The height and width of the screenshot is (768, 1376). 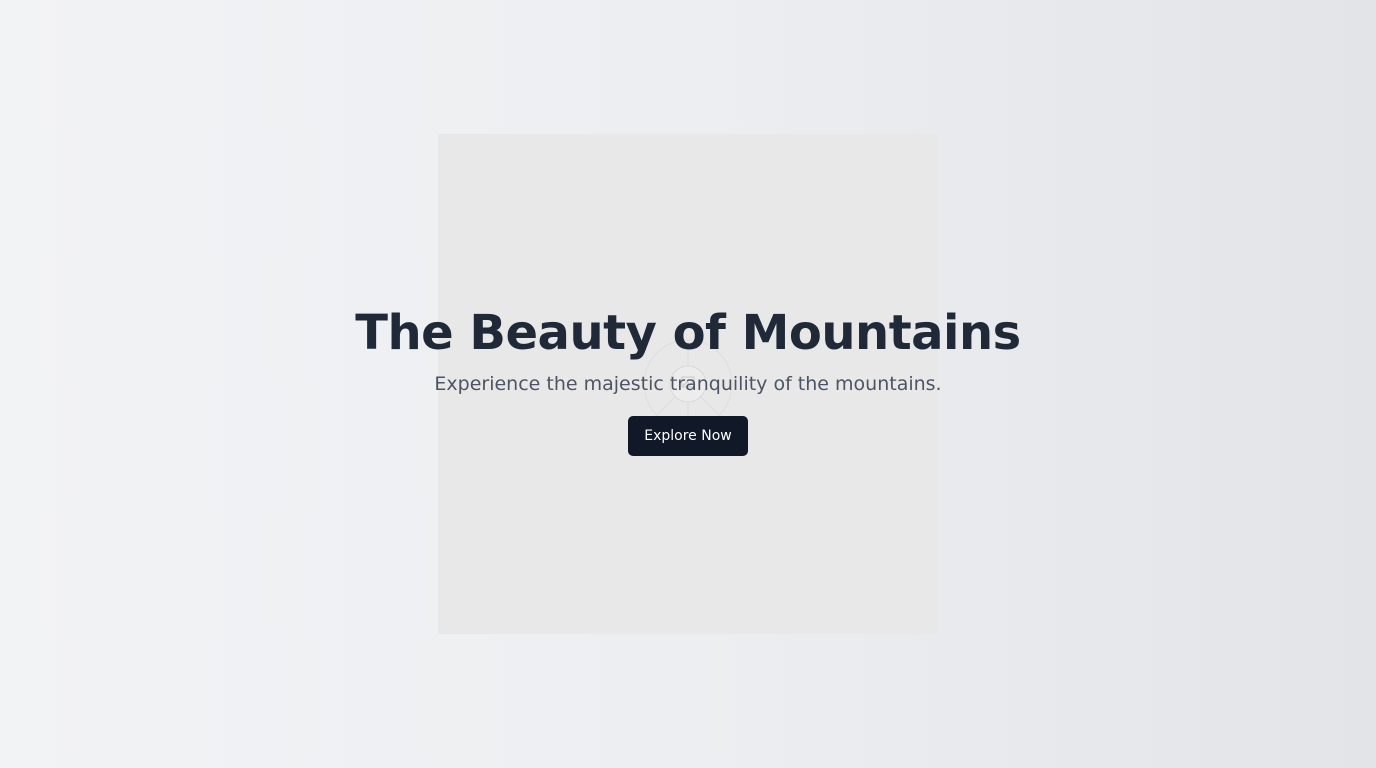 What do you see at coordinates (688, 333) in the screenshot?
I see `hero-title: The Beauty of Mountains` at bounding box center [688, 333].